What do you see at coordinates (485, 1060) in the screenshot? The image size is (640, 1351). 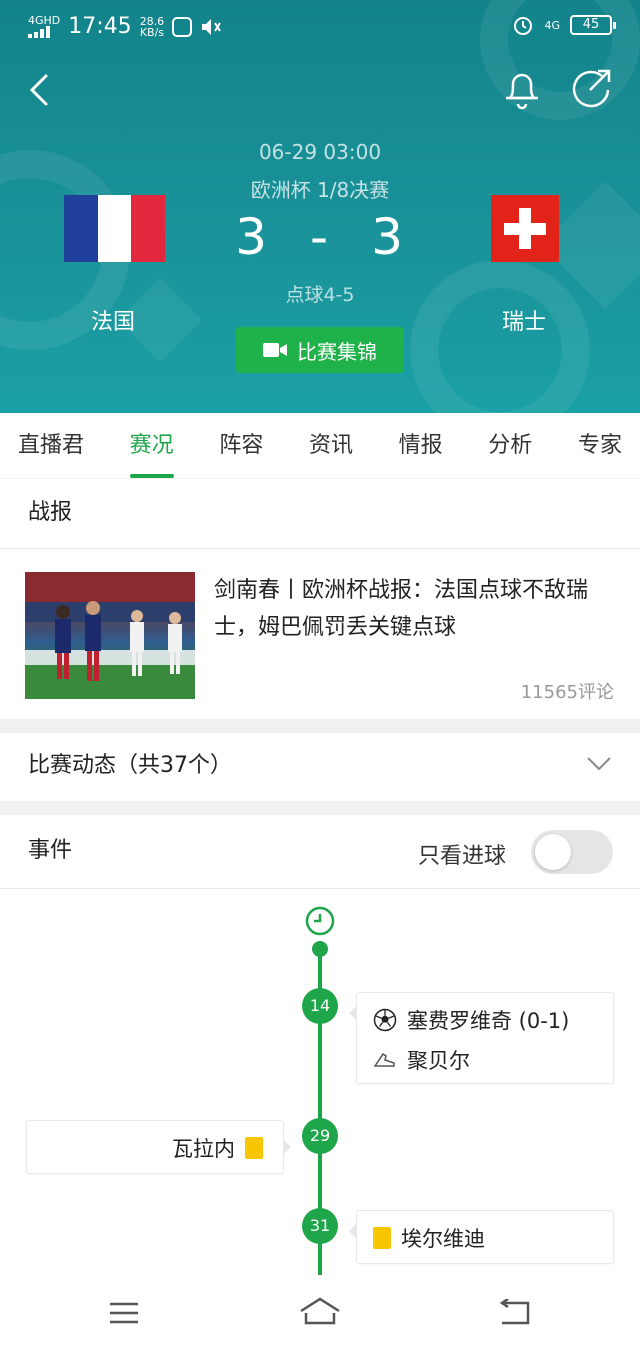 I see `assist-row: 聚贝尔` at bounding box center [485, 1060].